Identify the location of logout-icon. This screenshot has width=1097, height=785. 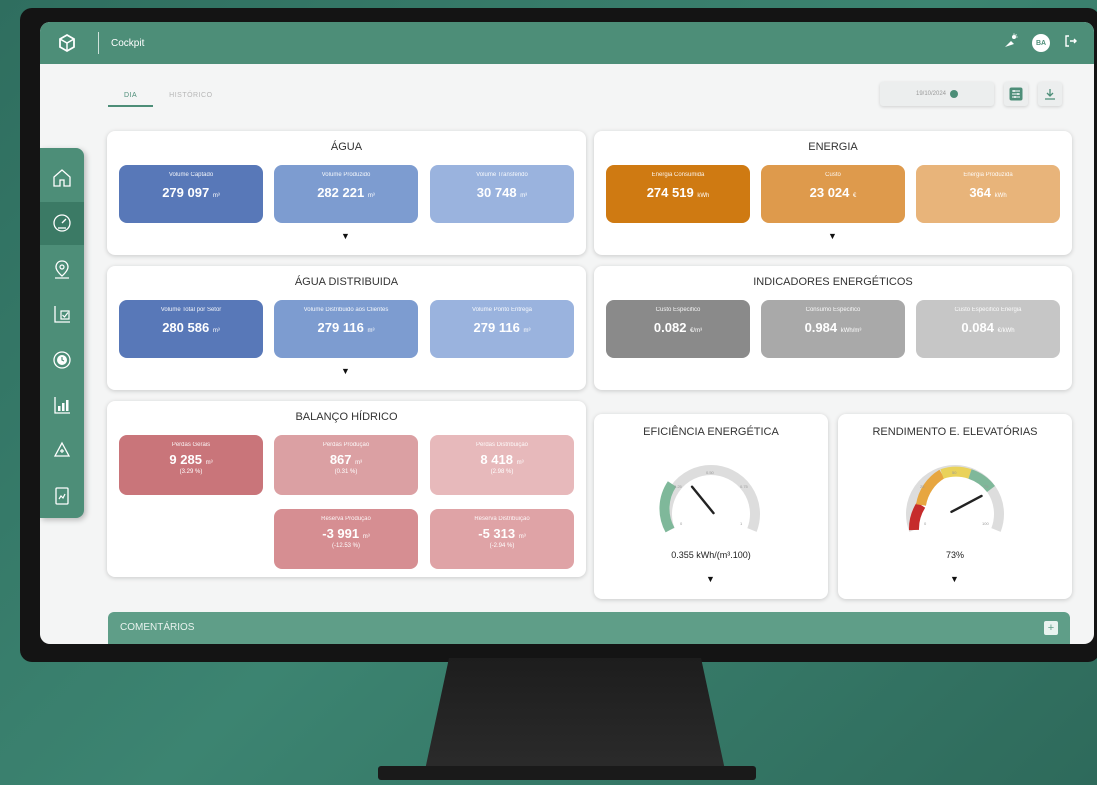
(1071, 43).